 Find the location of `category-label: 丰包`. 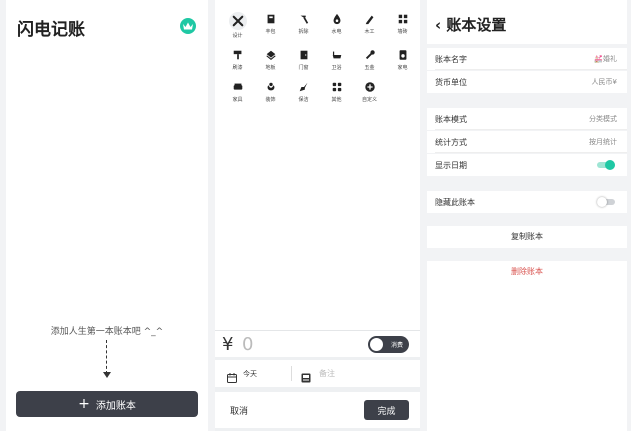

category-label: 丰包 is located at coordinates (270, 32).